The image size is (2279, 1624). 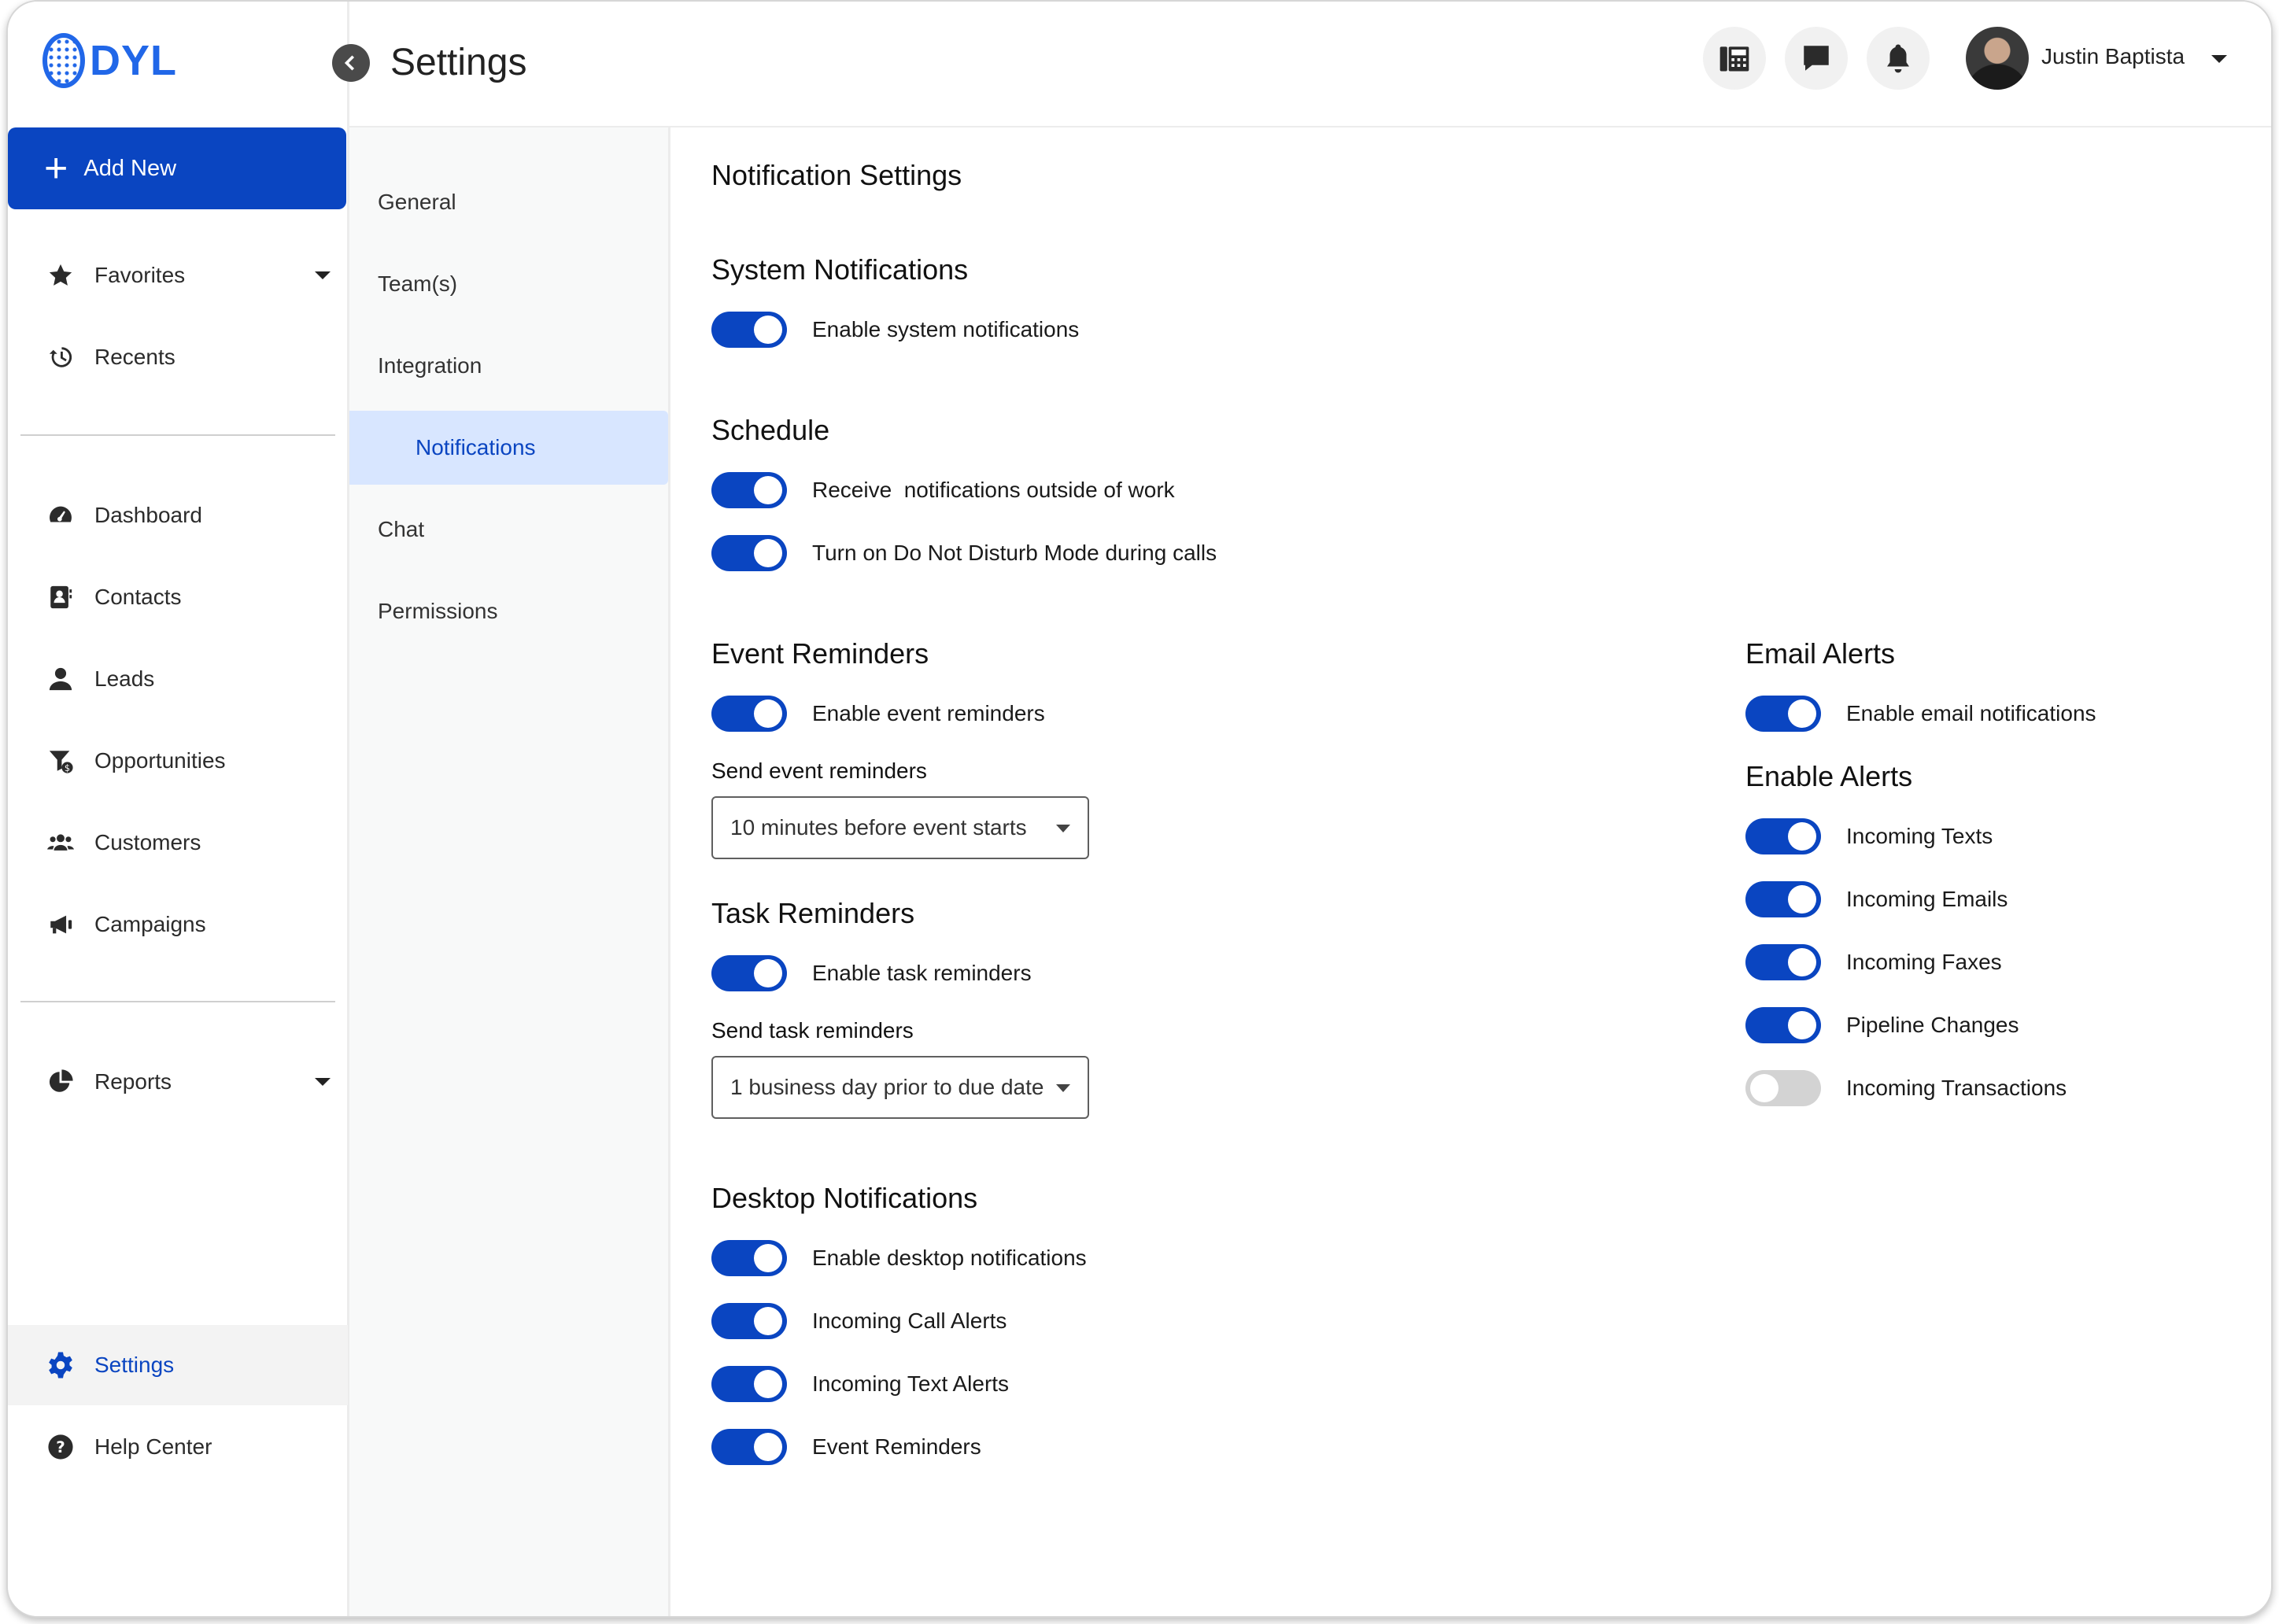 What do you see at coordinates (133, 60) in the screenshot?
I see `logo-text: DYL` at bounding box center [133, 60].